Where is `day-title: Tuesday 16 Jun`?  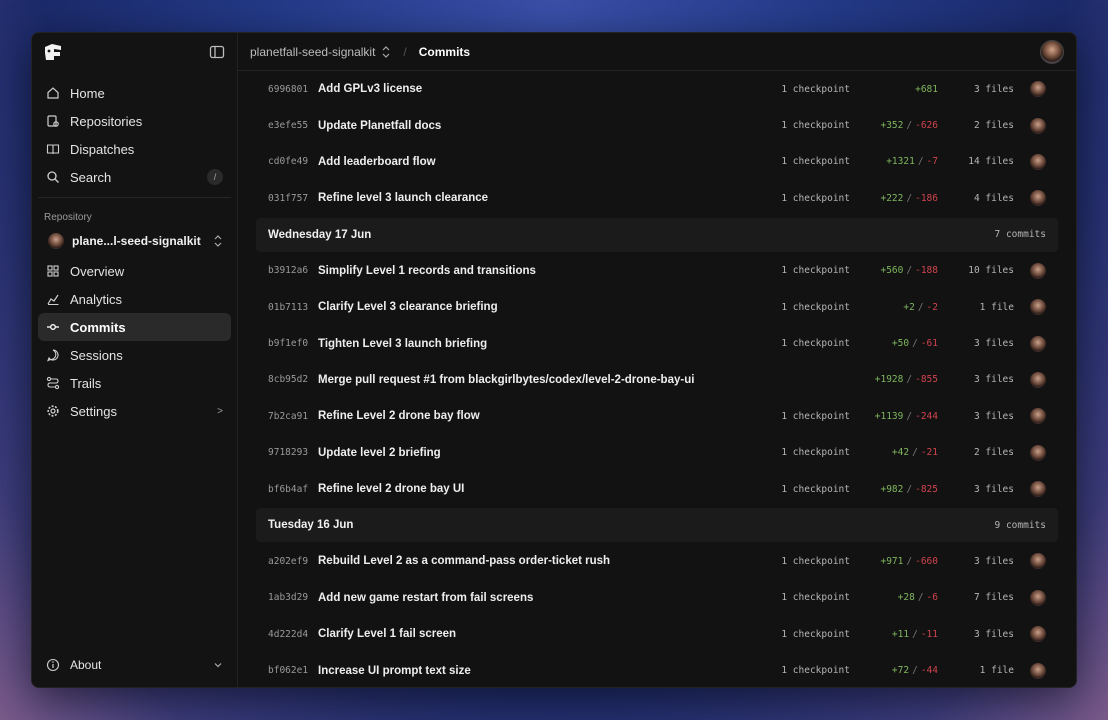
day-title: Tuesday 16 Jun is located at coordinates (311, 525).